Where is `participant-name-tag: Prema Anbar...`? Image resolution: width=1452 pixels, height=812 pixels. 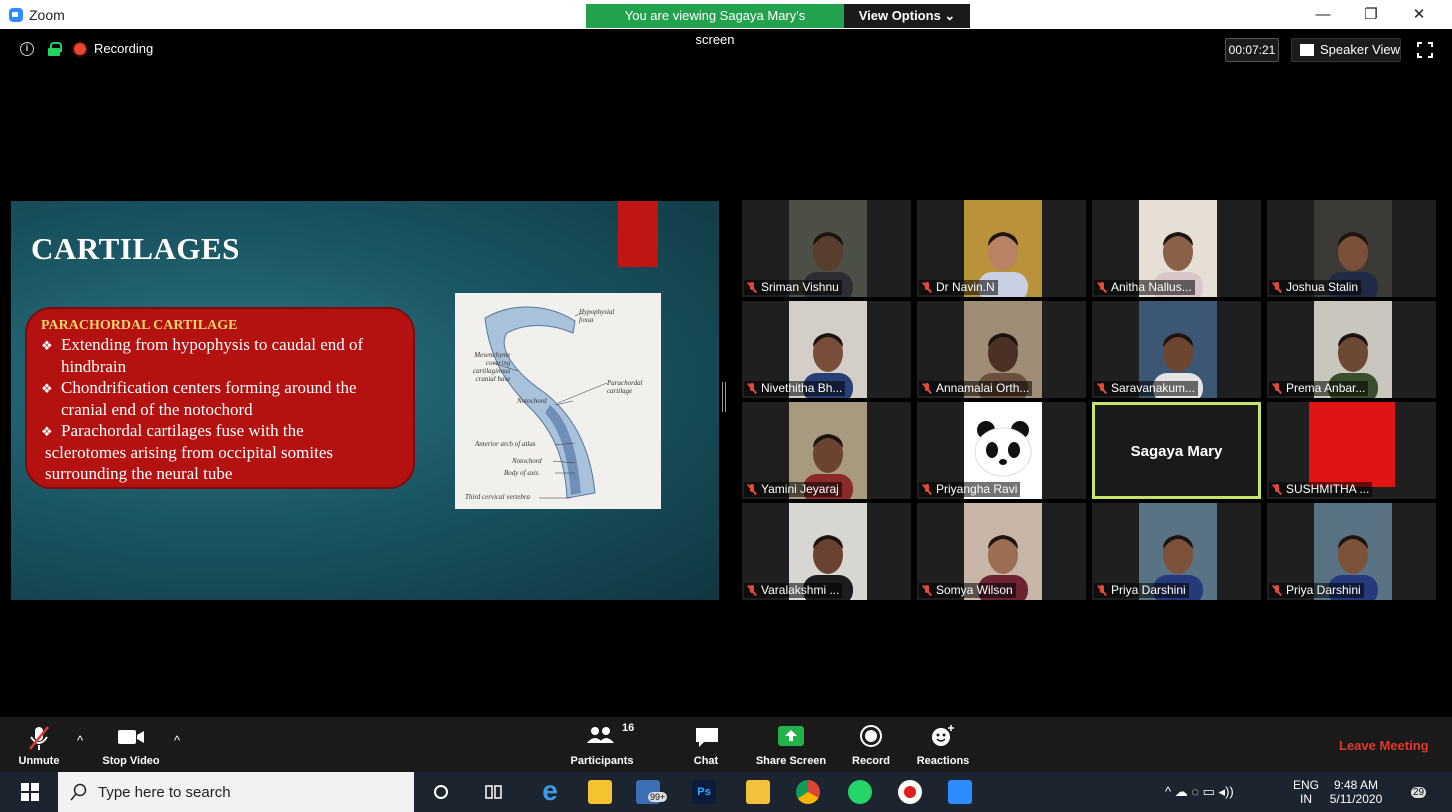
participant-name-tag: Prema Anbar... is located at coordinates (1319, 388).